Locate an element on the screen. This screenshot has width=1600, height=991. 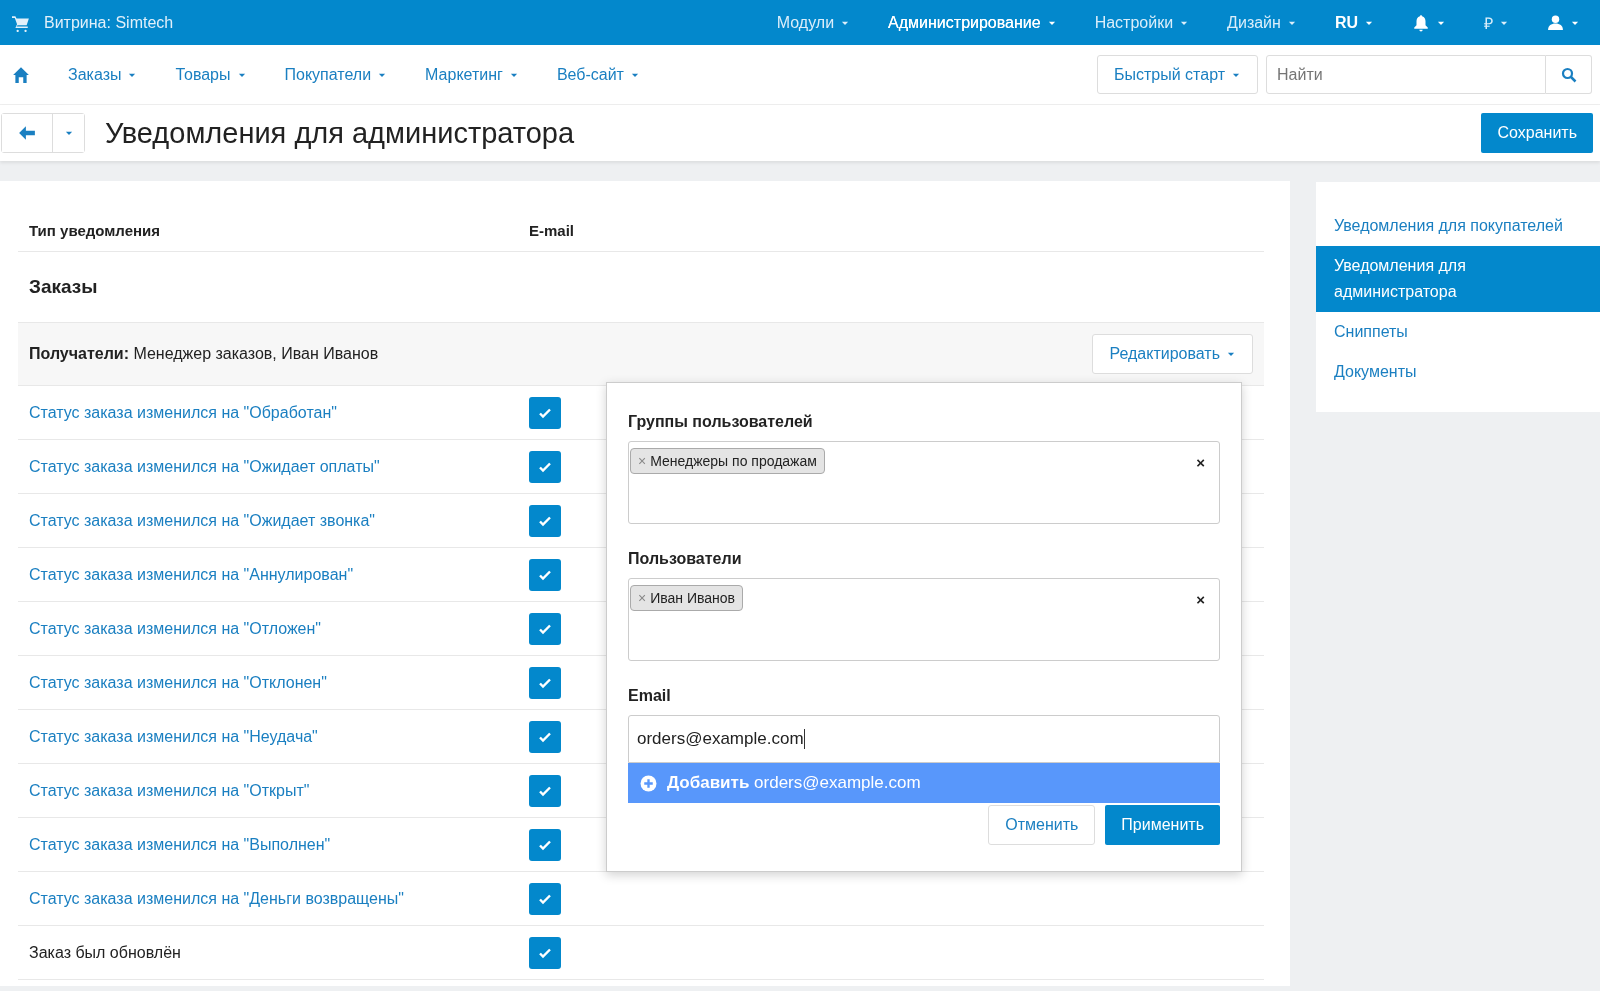
selected-tag: × Менеджеры по продажам is located at coordinates (727, 461).